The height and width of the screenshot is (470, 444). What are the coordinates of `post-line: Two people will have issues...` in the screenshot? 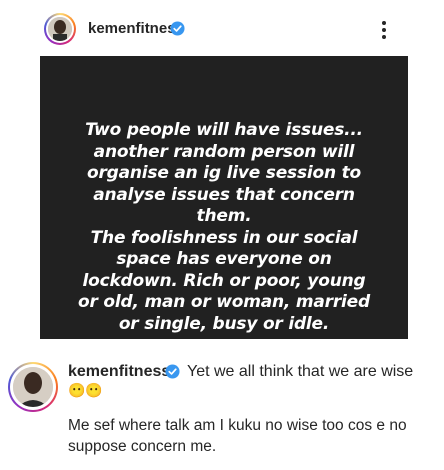 It's located at (224, 130).